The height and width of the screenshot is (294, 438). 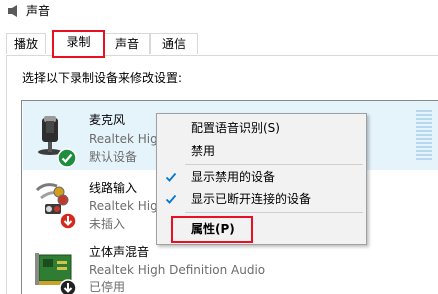 I want to click on device-driver: Realtek High Definition Audio, so click(x=177, y=270).